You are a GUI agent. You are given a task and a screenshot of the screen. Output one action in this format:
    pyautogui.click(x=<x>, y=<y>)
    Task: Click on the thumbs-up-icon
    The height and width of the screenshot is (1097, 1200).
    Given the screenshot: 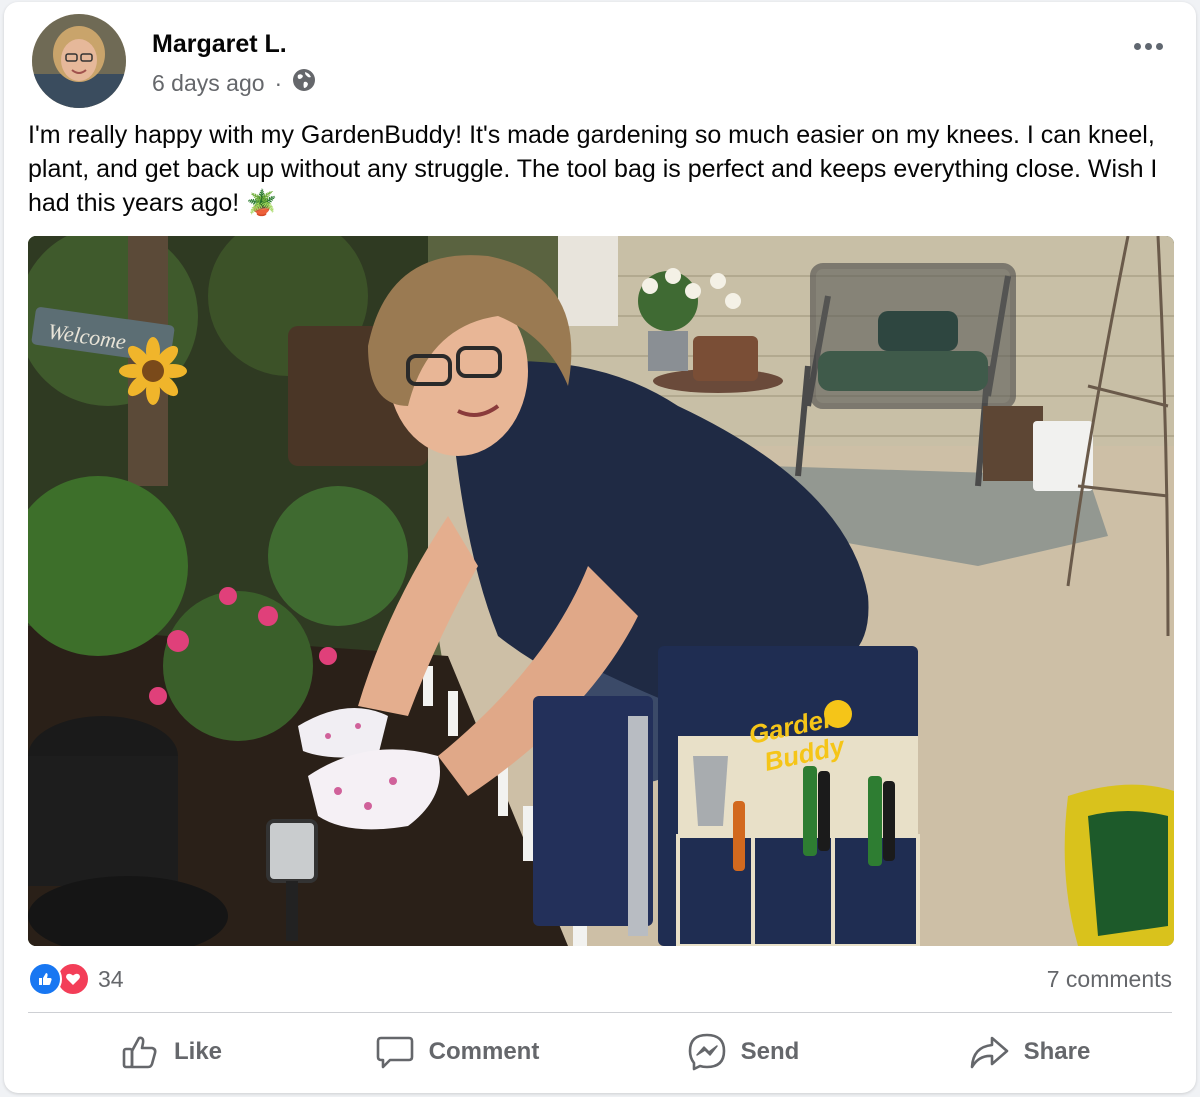 What is the action you would take?
    pyautogui.click(x=140, y=1052)
    